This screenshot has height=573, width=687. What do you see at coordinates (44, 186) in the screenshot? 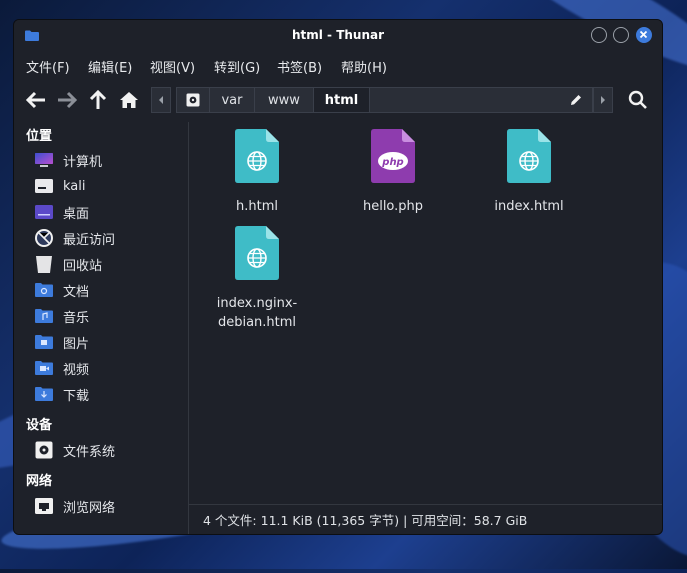
I see `home-folder-icon` at bounding box center [44, 186].